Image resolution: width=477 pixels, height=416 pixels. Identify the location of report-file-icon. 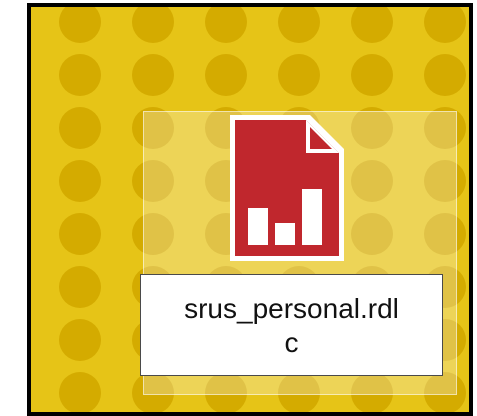
(287, 188).